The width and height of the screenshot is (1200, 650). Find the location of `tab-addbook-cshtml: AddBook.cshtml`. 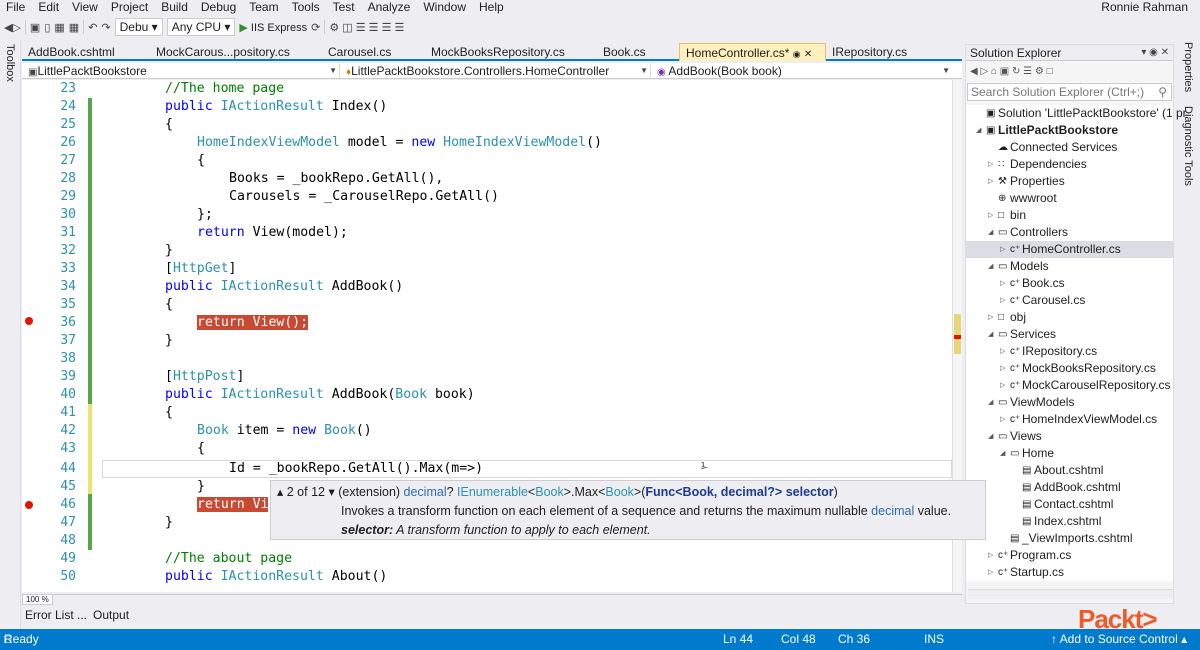

tab-addbook-cshtml: AddBook.cshtml is located at coordinates (86, 51).